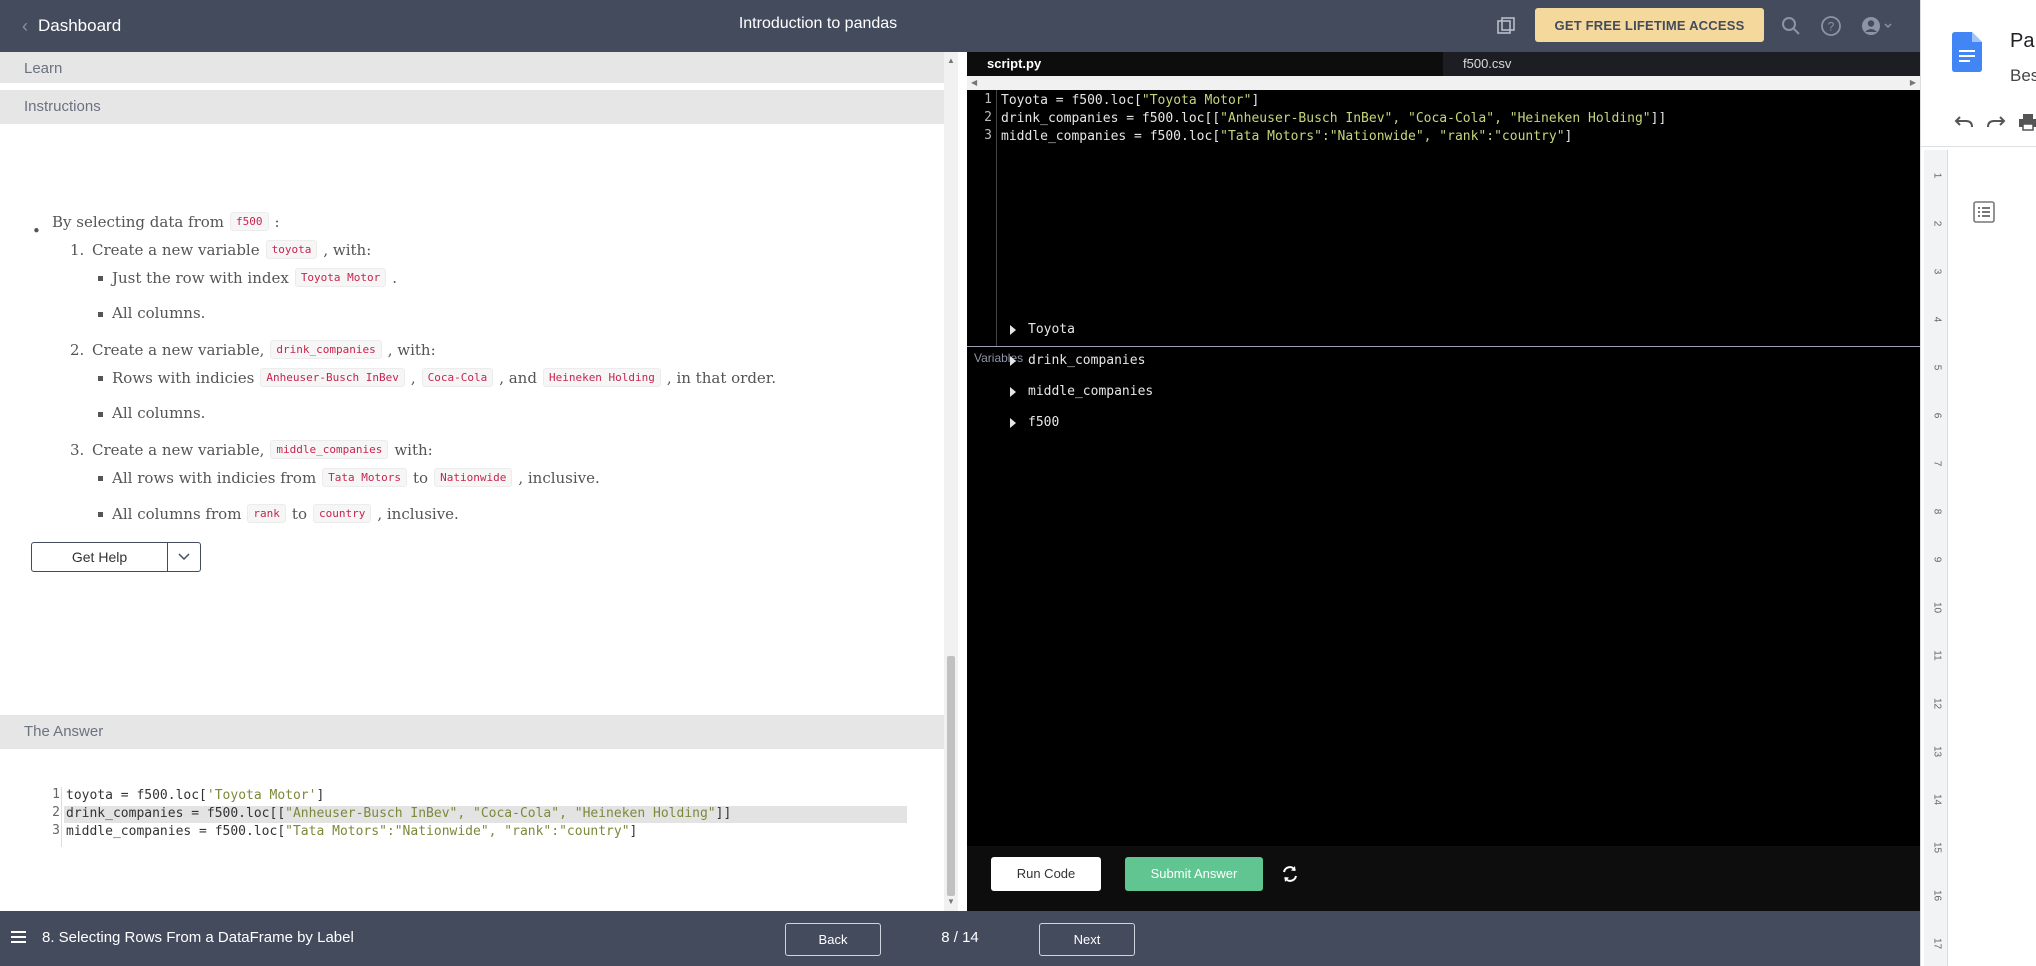 This screenshot has height=966, width=2036. I want to click on scroll-left-icon: ◀, so click(974, 83).